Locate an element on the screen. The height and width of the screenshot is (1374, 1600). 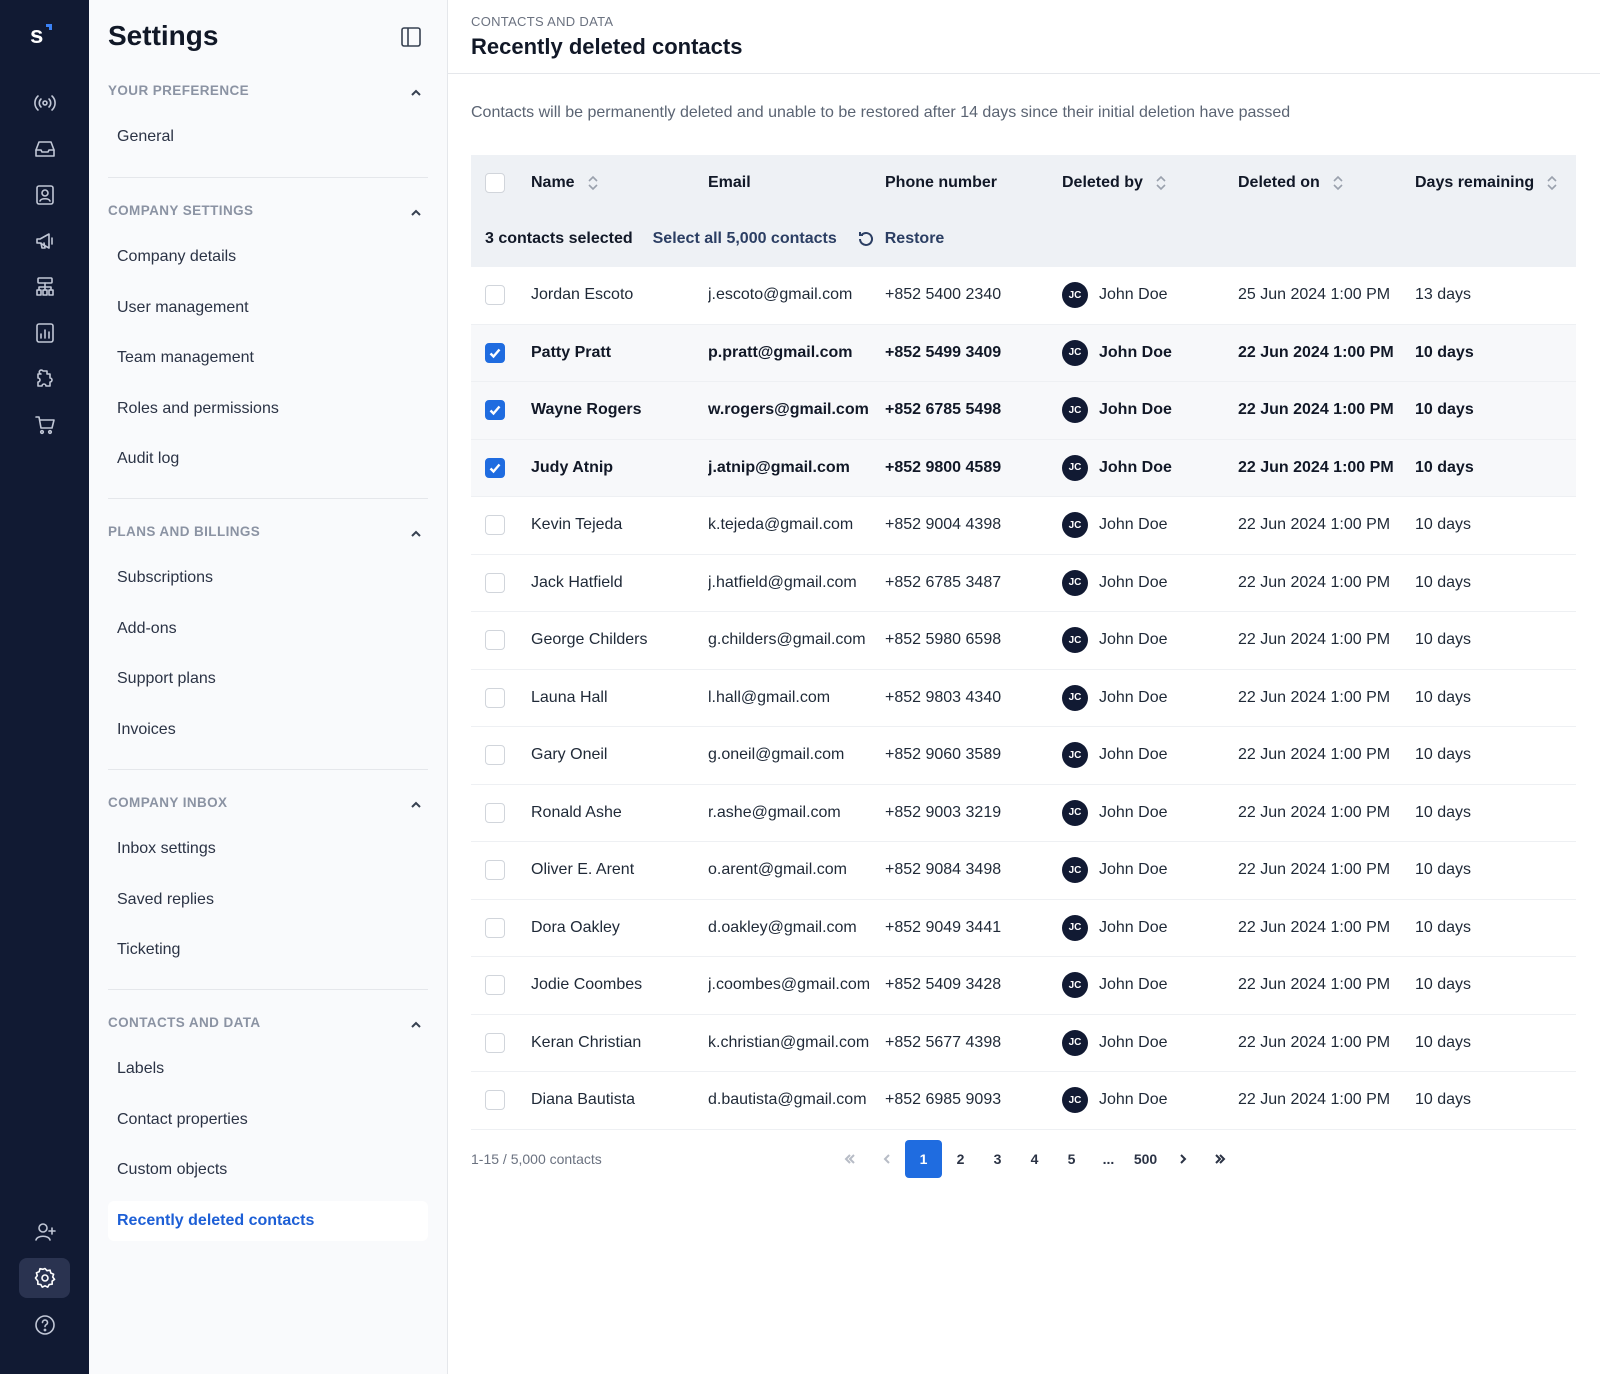
sidebar-item-labels: Labels is located at coordinates (268, 1069).